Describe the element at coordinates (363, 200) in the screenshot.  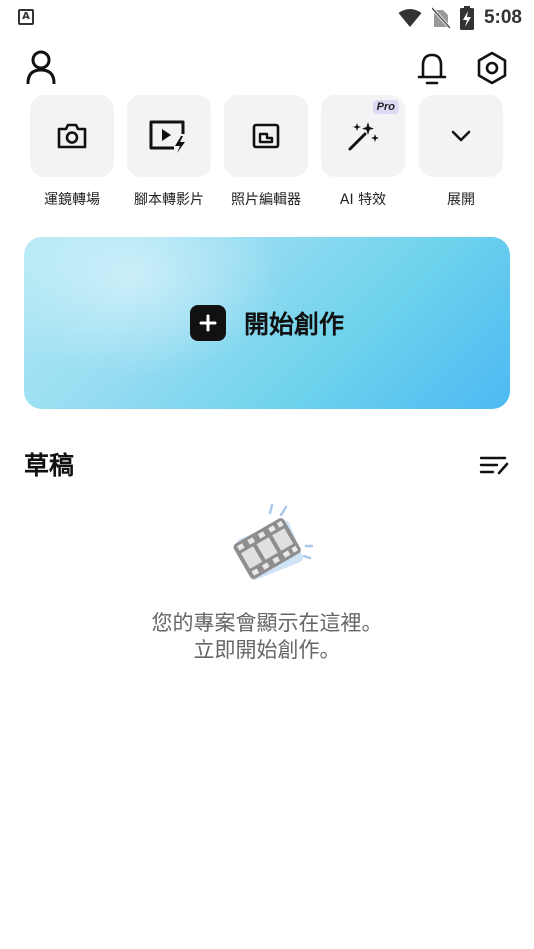
I see `tool-label: AI 特效` at that location.